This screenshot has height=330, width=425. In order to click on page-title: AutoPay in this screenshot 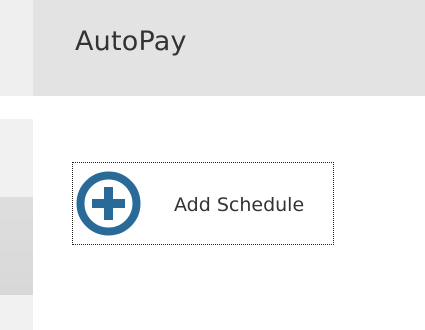, I will do `click(131, 41)`.